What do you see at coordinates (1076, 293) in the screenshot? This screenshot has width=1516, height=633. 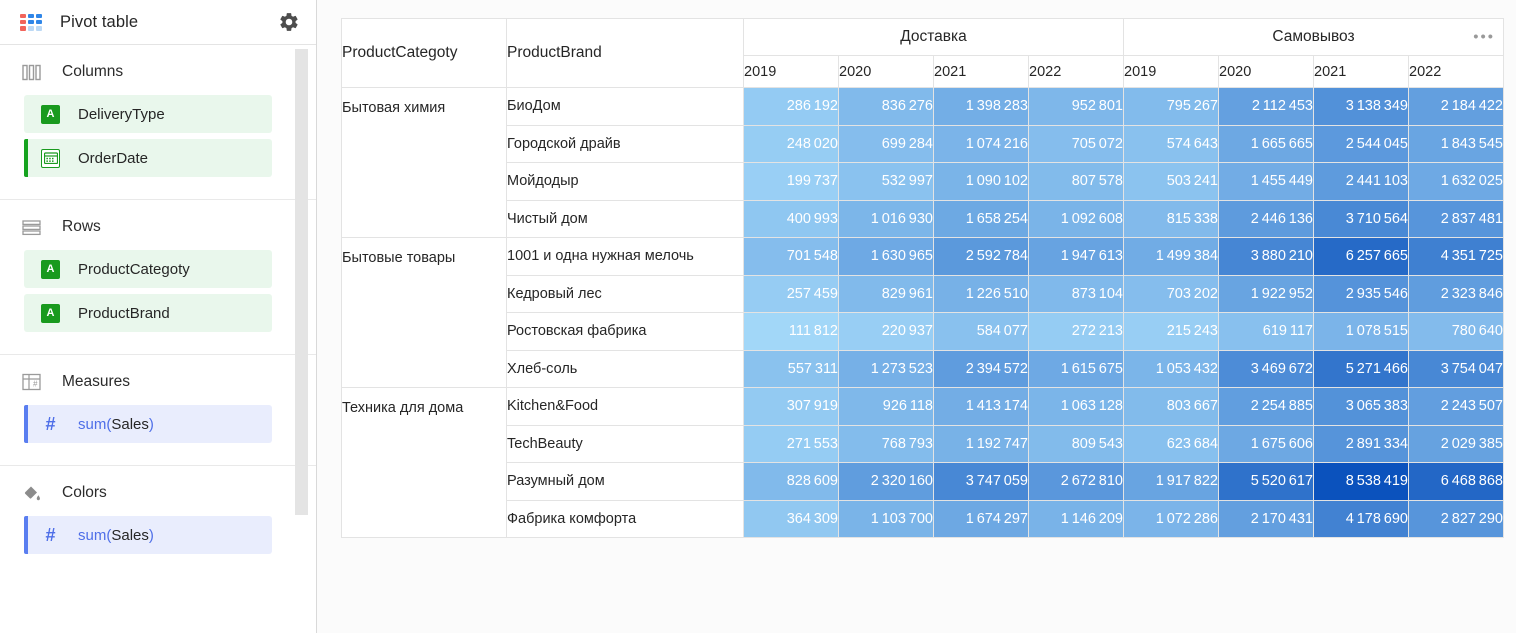 I see `pivot-value-cell: 873 104` at bounding box center [1076, 293].